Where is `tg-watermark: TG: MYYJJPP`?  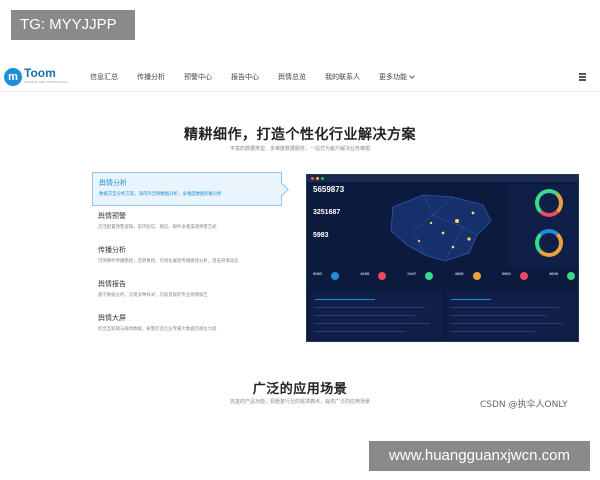 tg-watermark: TG: MYYJJPP is located at coordinates (73, 25).